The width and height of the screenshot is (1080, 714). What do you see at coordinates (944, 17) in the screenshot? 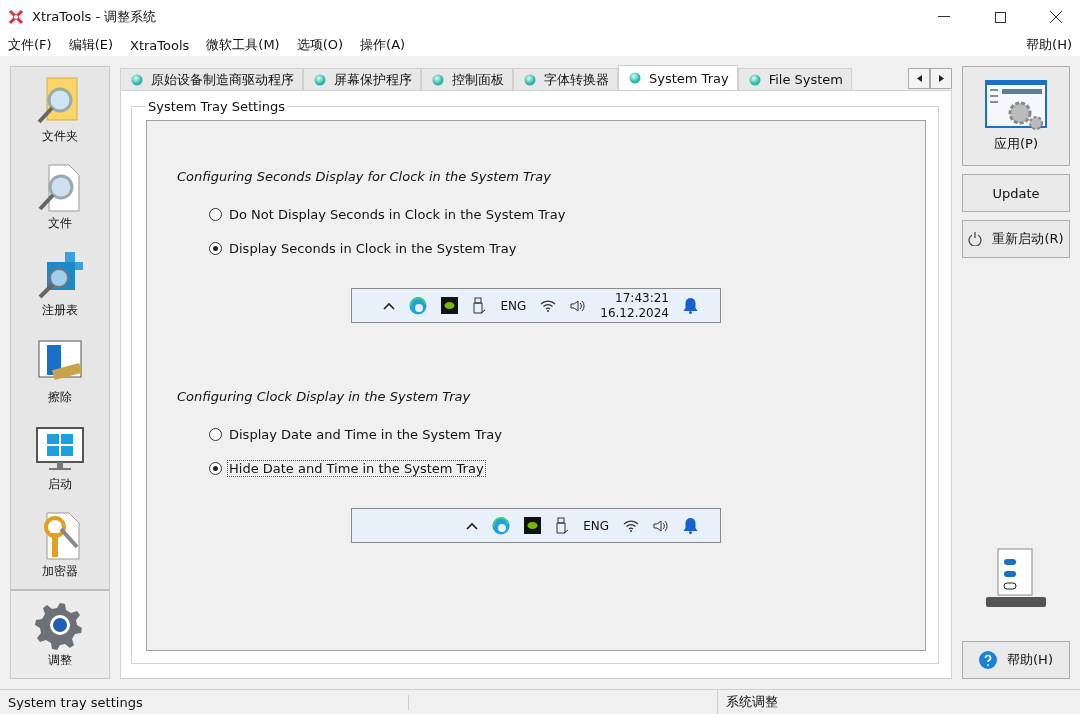
I see `minimize-icon` at bounding box center [944, 17].